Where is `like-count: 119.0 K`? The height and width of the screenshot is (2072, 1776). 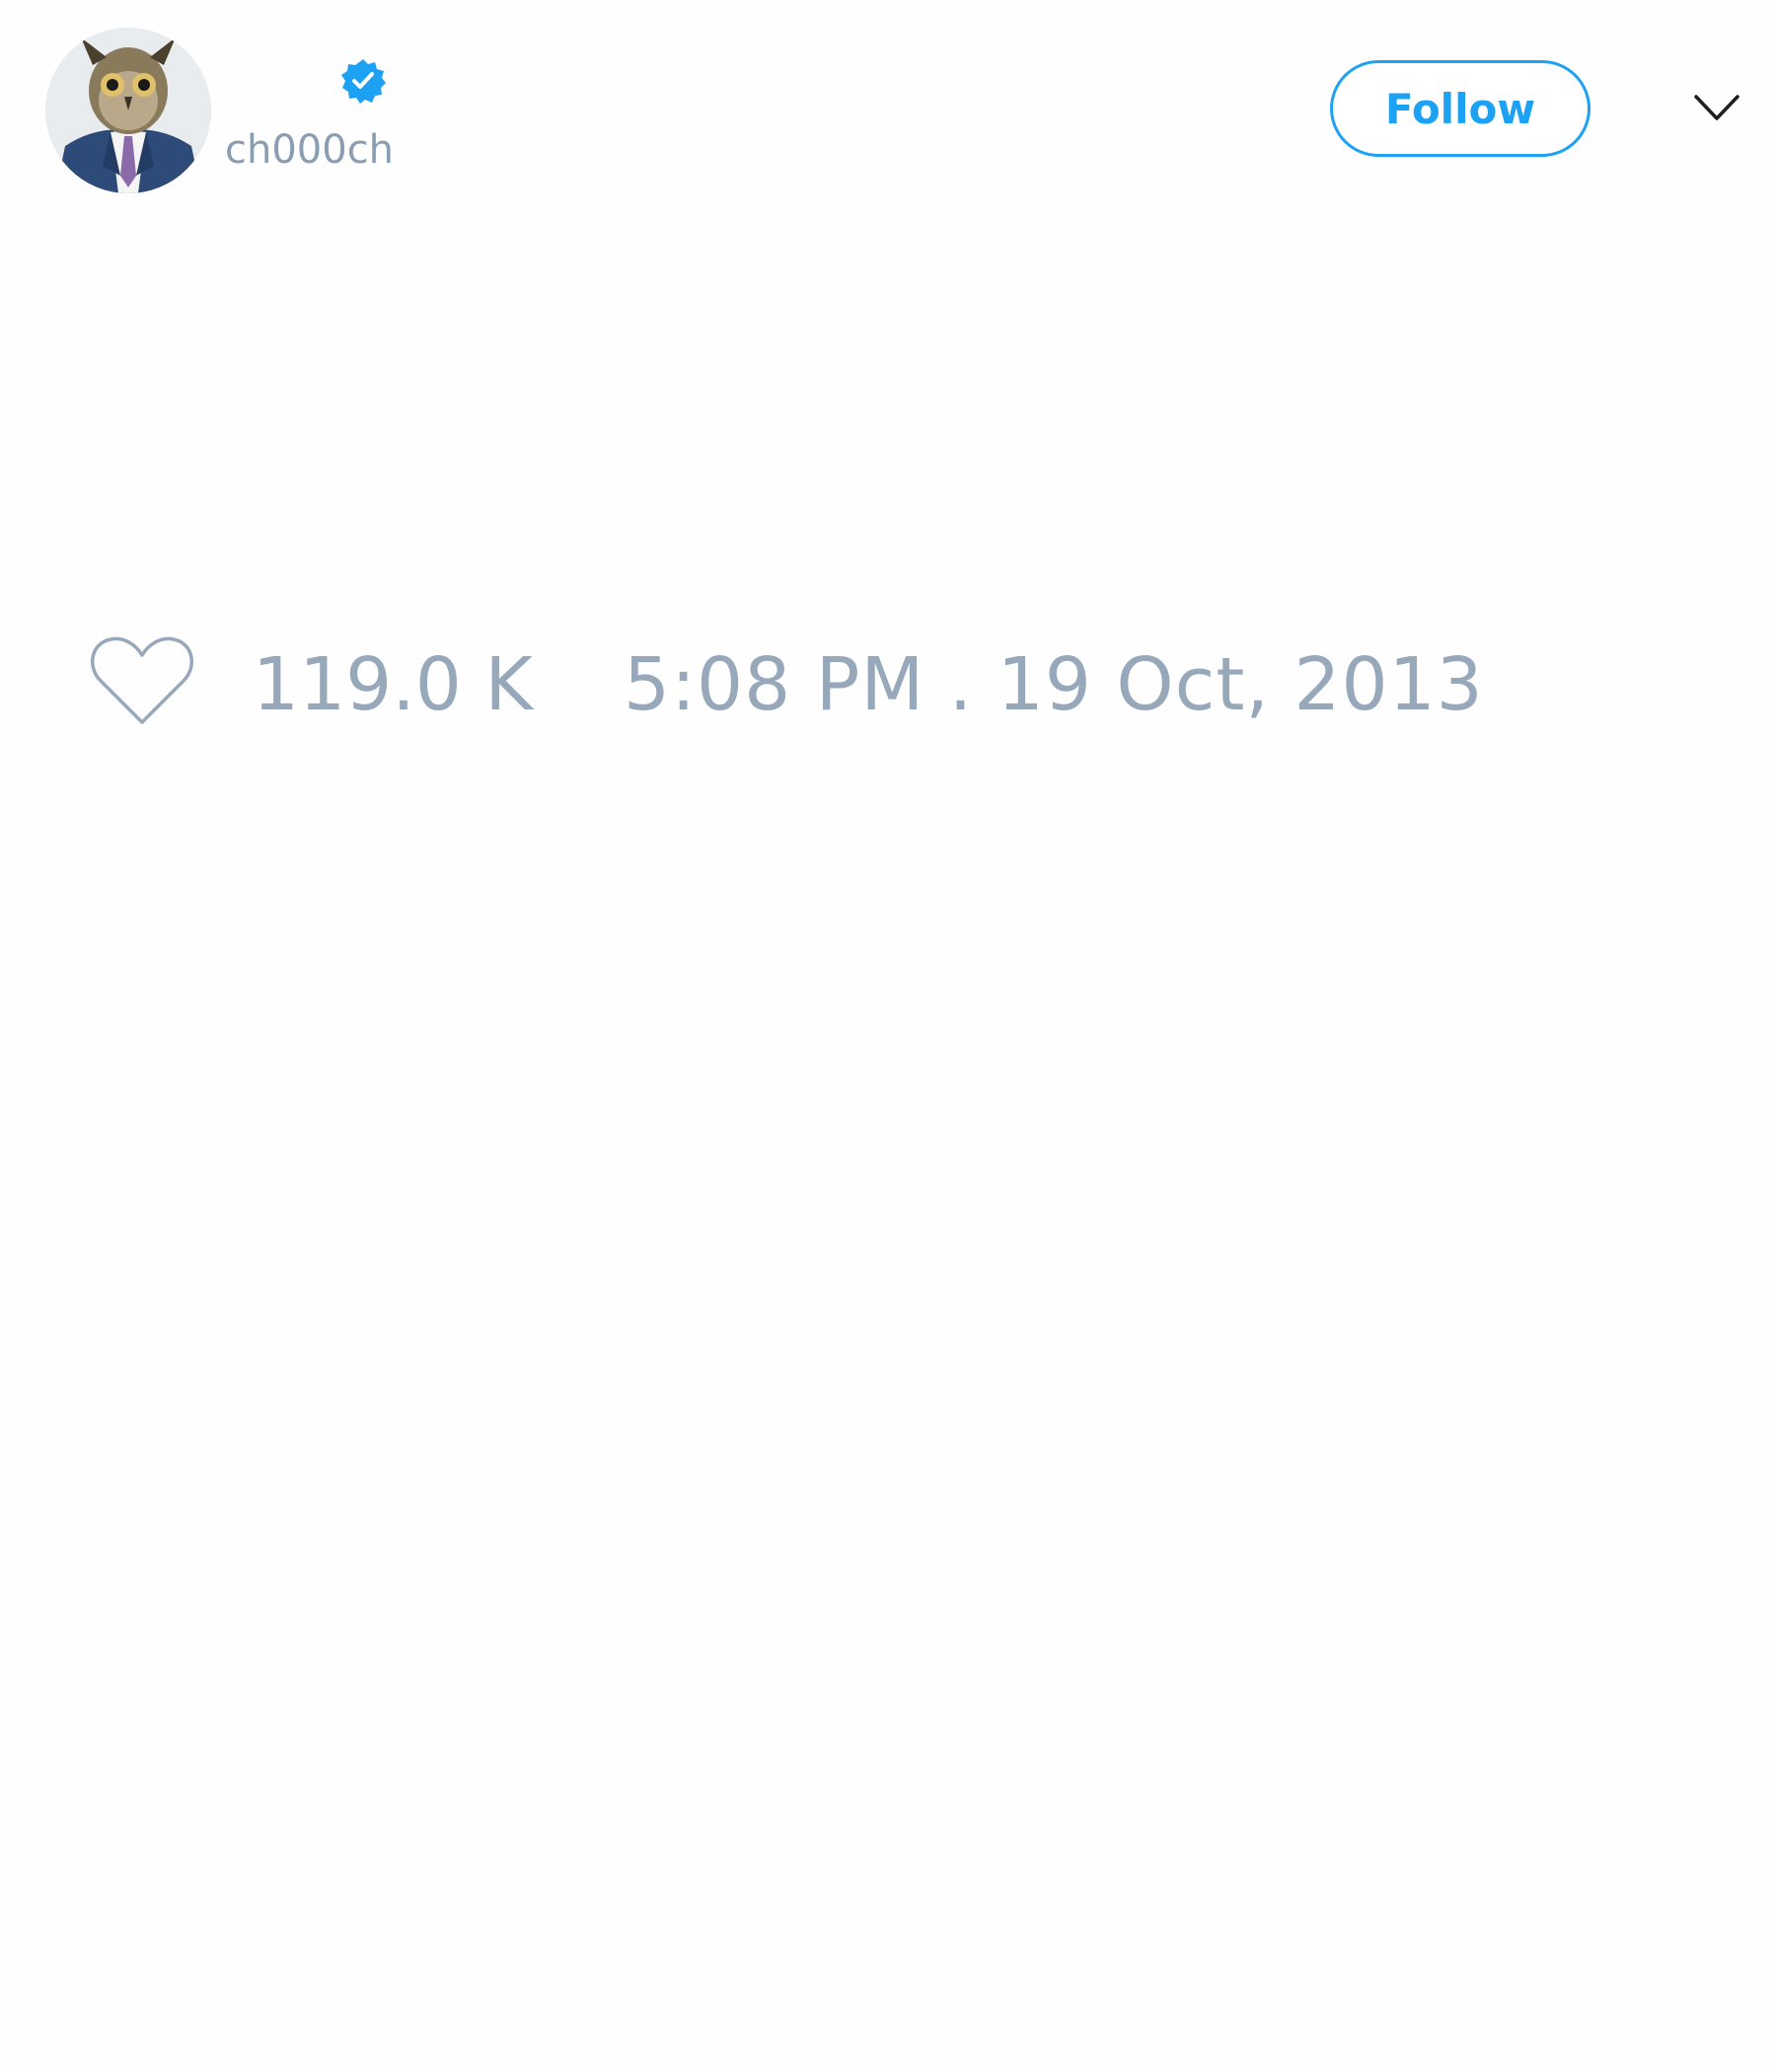 like-count: 119.0 K is located at coordinates (393, 685).